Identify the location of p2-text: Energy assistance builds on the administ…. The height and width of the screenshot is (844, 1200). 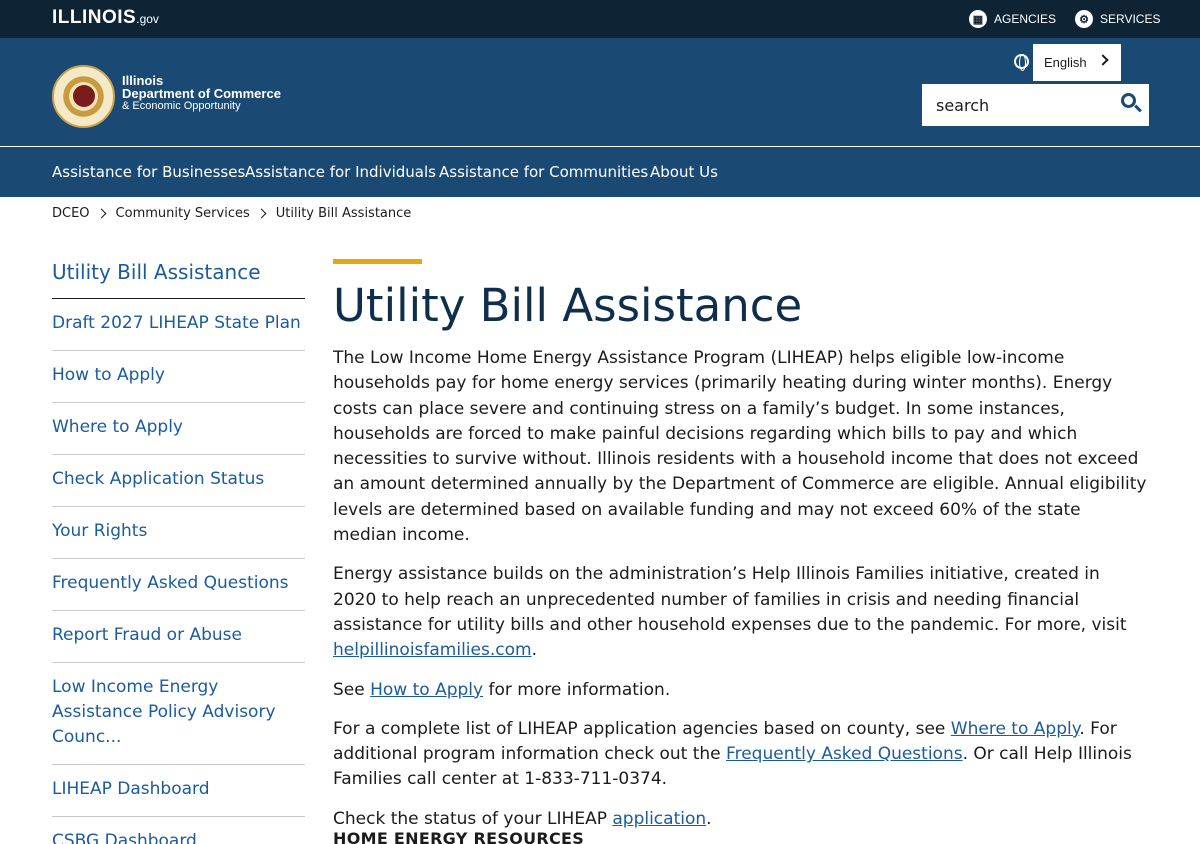
(730, 599).